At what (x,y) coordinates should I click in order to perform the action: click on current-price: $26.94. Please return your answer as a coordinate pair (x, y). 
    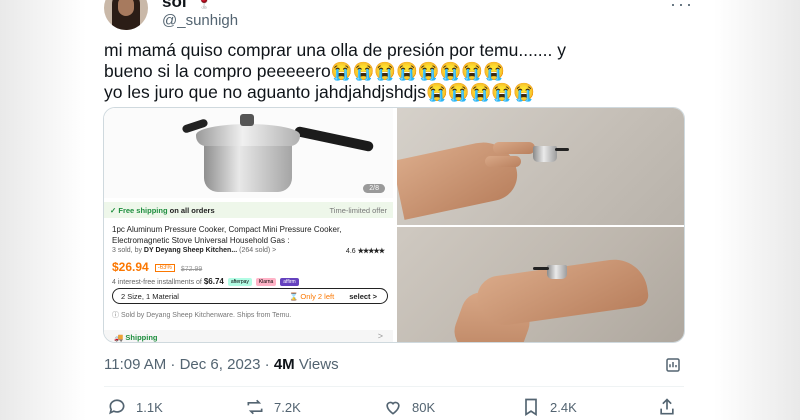
    Looking at the image, I should click on (130, 267).